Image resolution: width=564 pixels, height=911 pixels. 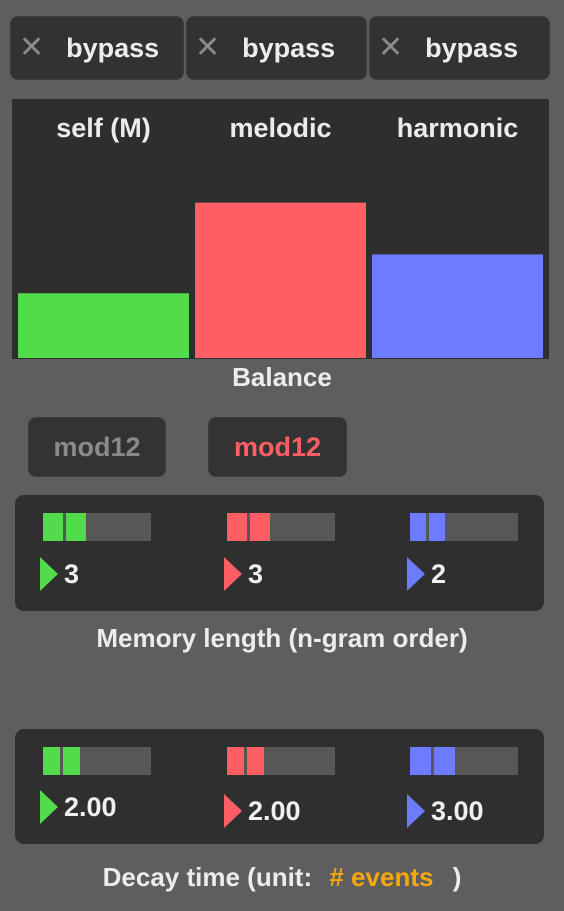 I want to click on decay-value-self: 2.00, so click(x=90, y=806).